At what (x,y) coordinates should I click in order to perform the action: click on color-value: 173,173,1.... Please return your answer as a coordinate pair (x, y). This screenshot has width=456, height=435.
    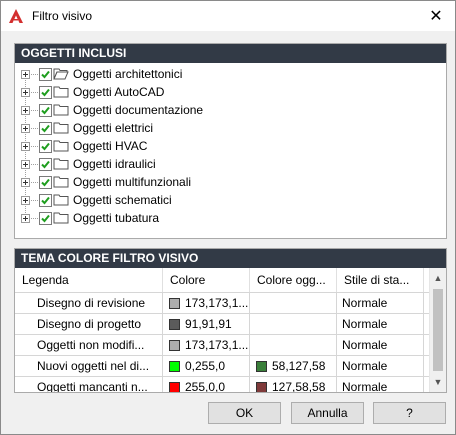
    Looking at the image, I should click on (217, 345).